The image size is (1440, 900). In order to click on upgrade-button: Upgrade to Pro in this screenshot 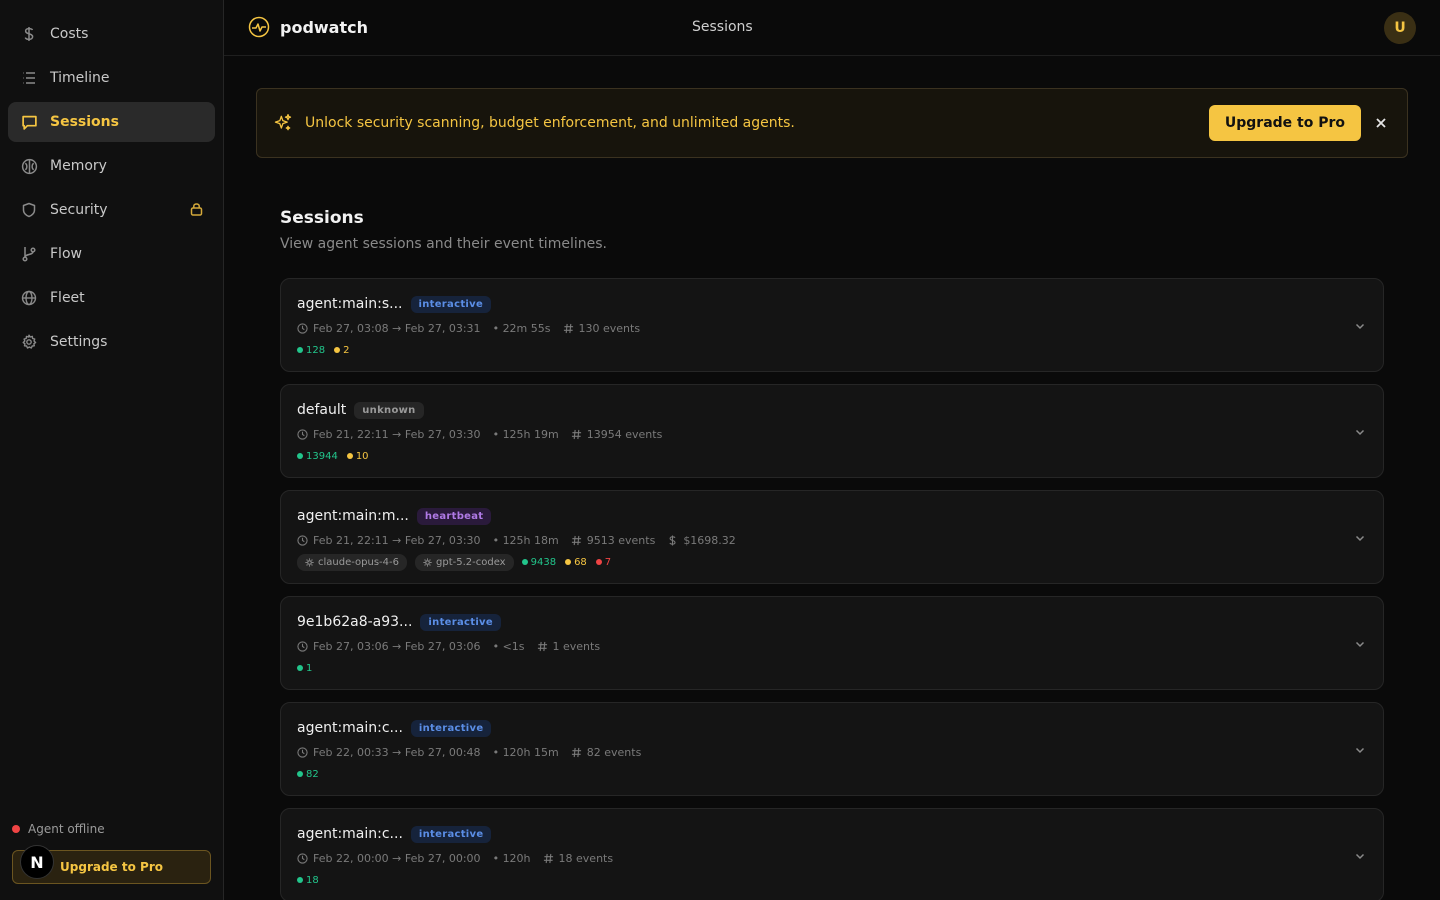, I will do `click(1284, 123)`.